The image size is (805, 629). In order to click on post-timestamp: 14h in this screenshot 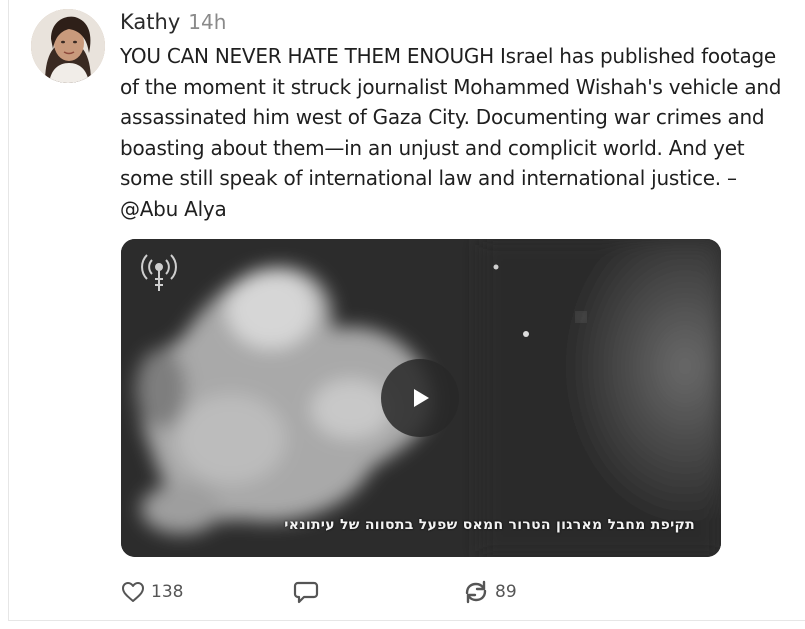, I will do `click(207, 22)`.